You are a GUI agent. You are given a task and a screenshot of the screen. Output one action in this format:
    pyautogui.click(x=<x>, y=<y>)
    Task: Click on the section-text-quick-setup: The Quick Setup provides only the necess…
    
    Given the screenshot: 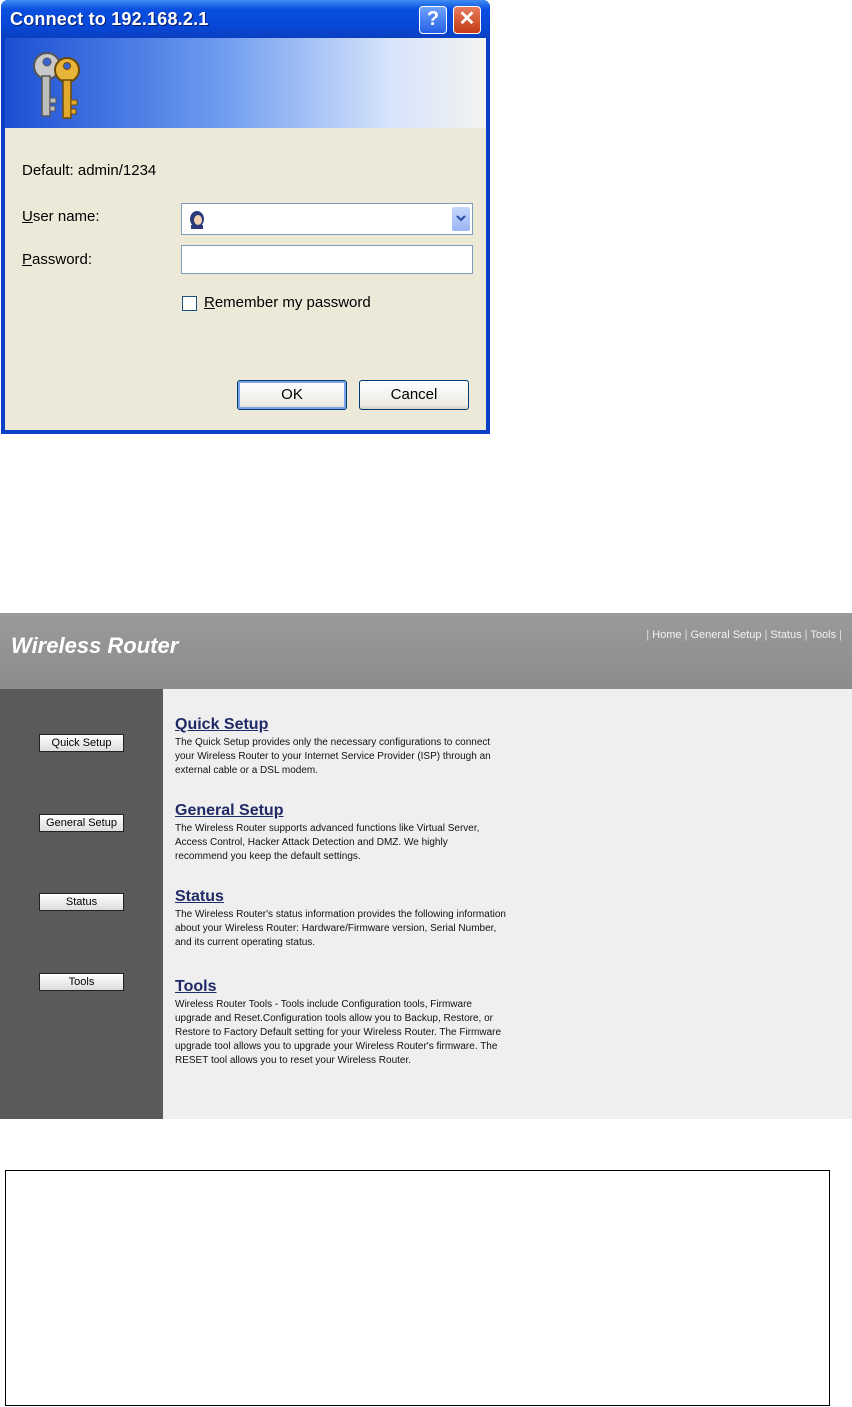 What is the action you would take?
    pyautogui.click(x=365, y=757)
    